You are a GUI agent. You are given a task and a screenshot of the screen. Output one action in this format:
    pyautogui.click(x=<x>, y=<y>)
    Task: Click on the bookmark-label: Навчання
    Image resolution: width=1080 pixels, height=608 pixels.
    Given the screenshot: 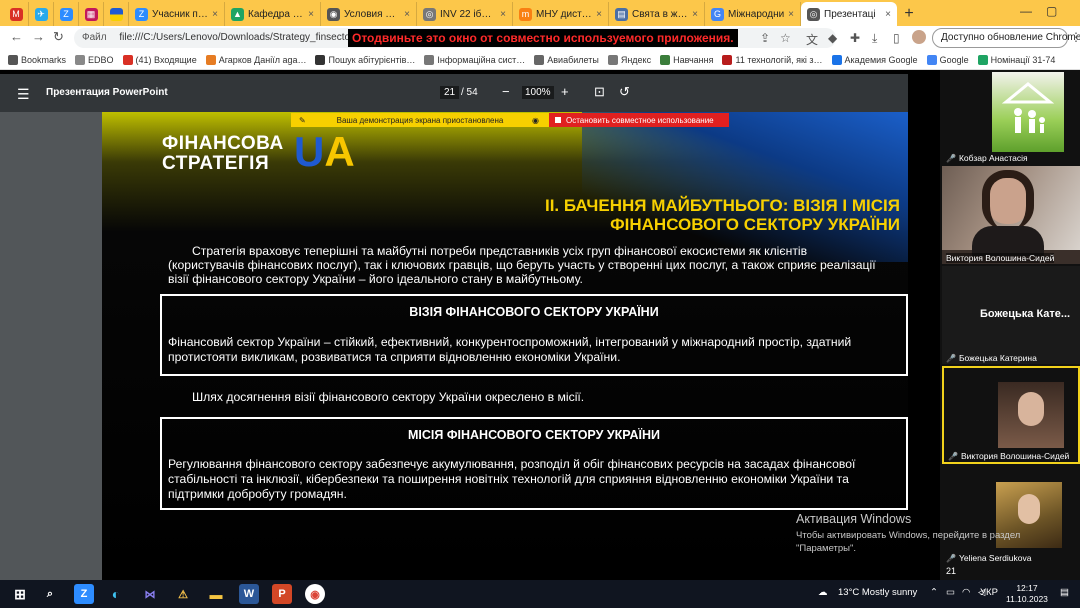 What is the action you would take?
    pyautogui.click(x=693, y=59)
    